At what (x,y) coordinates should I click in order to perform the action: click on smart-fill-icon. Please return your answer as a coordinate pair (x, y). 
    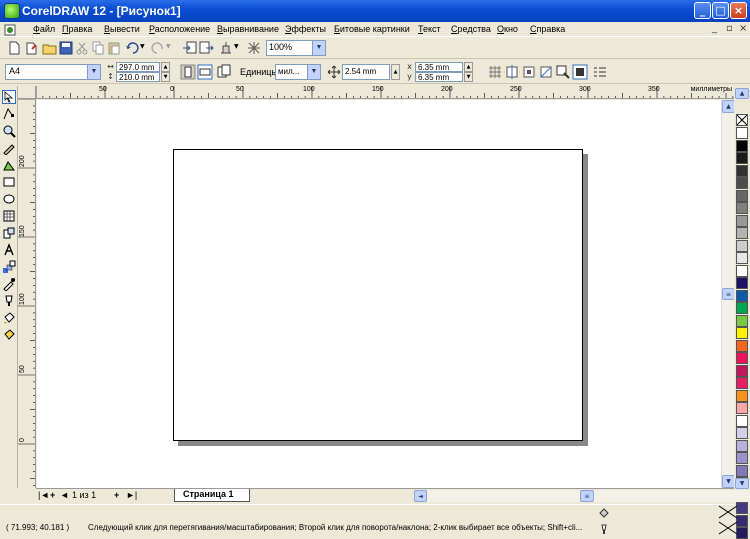
    Looking at the image, I should click on (9, 165).